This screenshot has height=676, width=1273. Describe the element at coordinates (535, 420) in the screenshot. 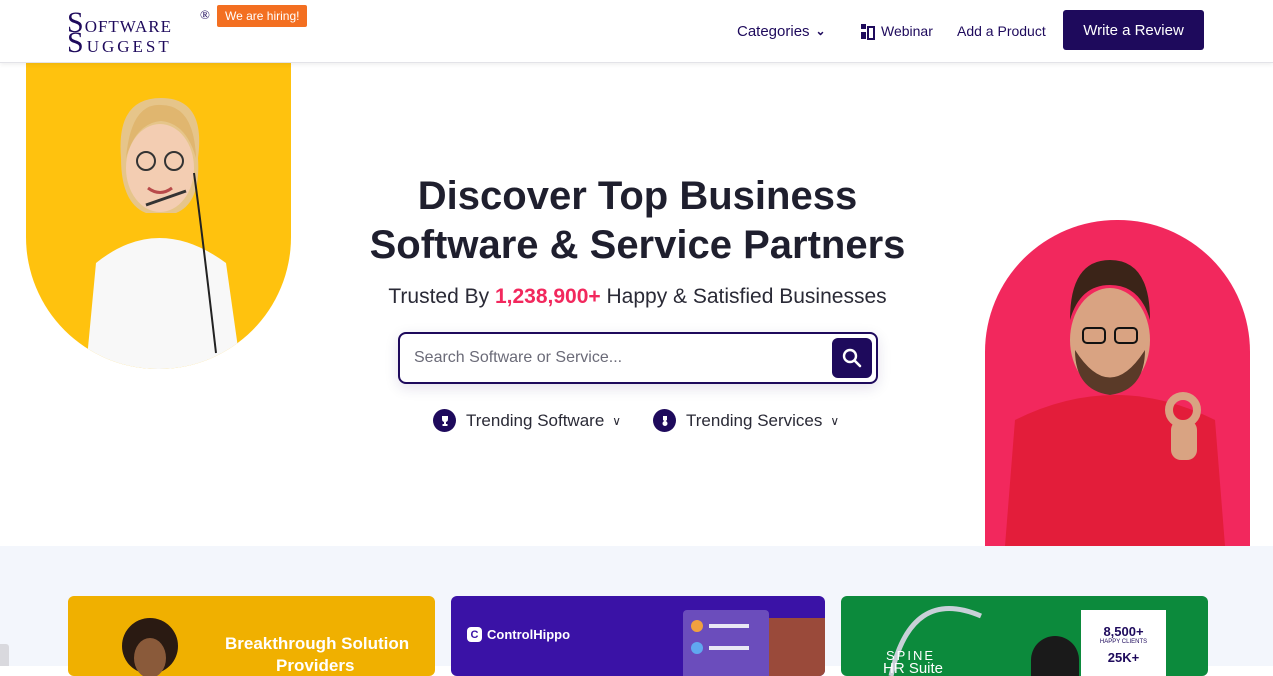

I see `trending-software-label: Trending Software` at that location.